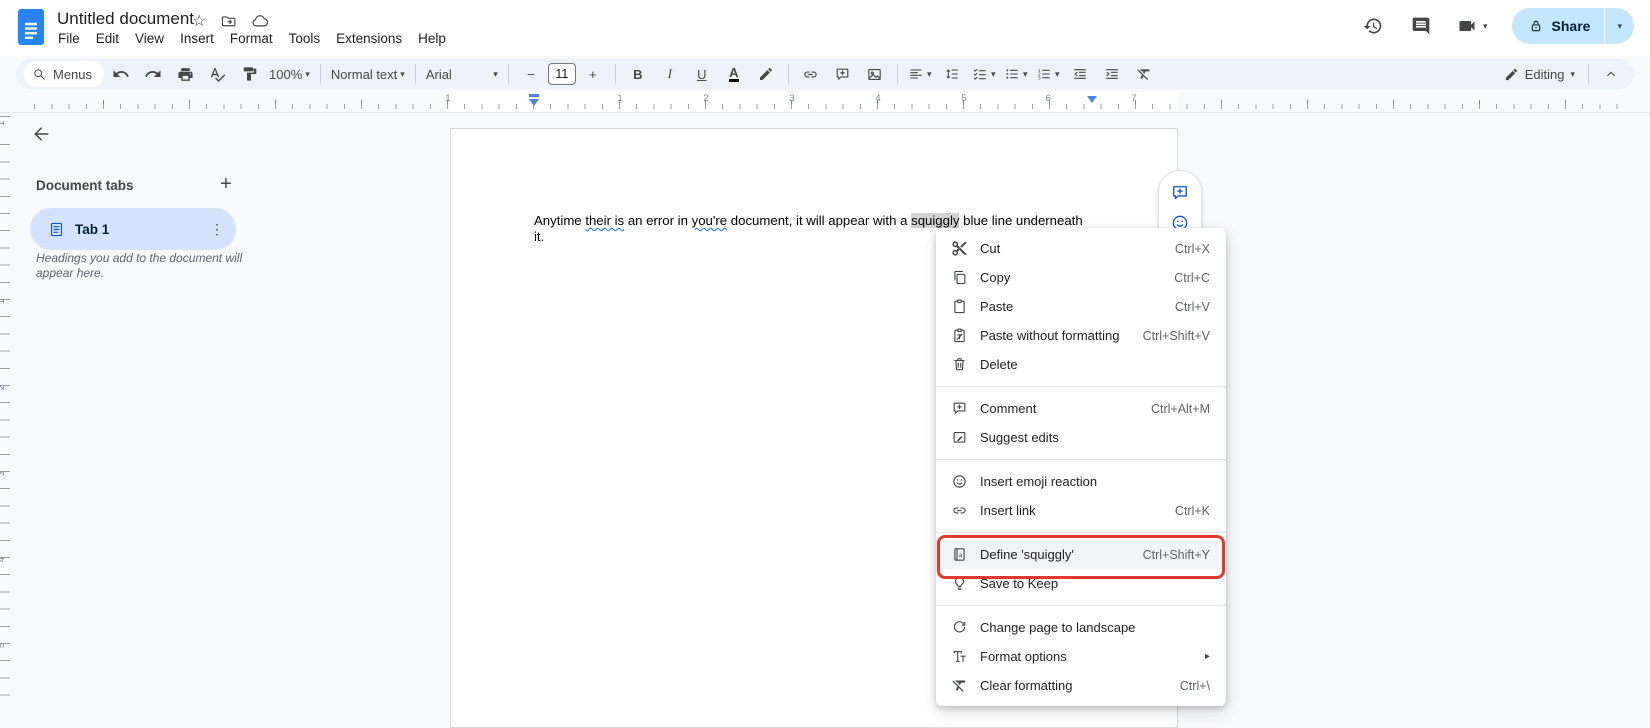 This screenshot has width=1650, height=728. Describe the element at coordinates (369, 38) in the screenshot. I see `menu-extensions: Extensions` at that location.